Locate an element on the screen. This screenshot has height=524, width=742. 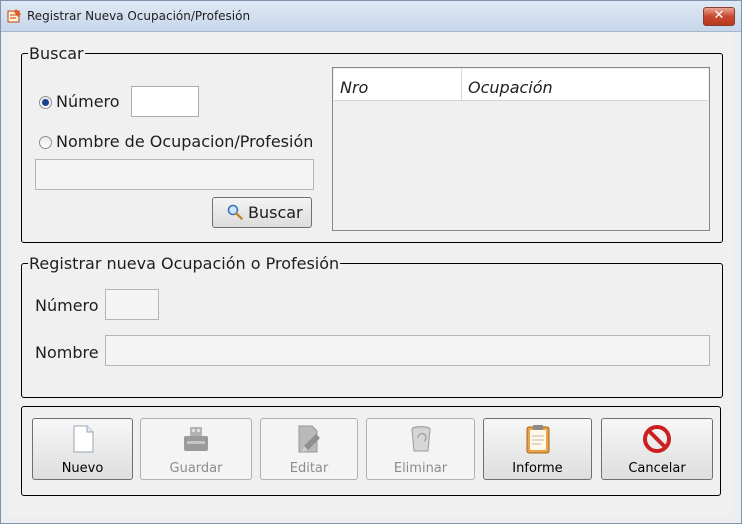
search-numero-input is located at coordinates (165, 101).